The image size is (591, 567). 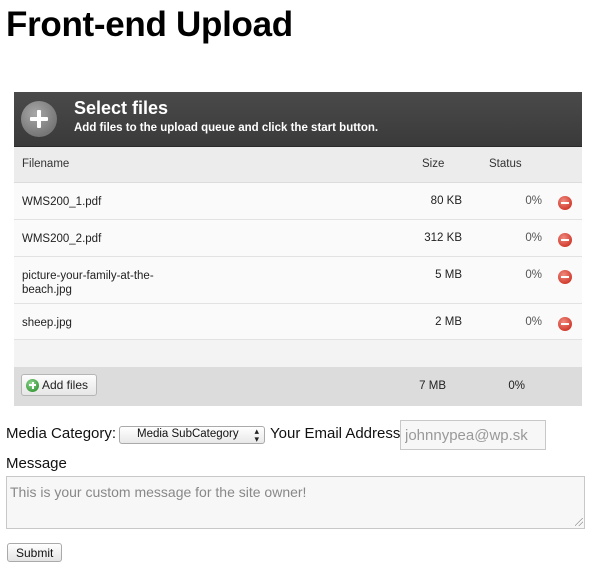 What do you see at coordinates (298, 165) in the screenshot?
I see `column-header-row: Filename Size Status` at bounding box center [298, 165].